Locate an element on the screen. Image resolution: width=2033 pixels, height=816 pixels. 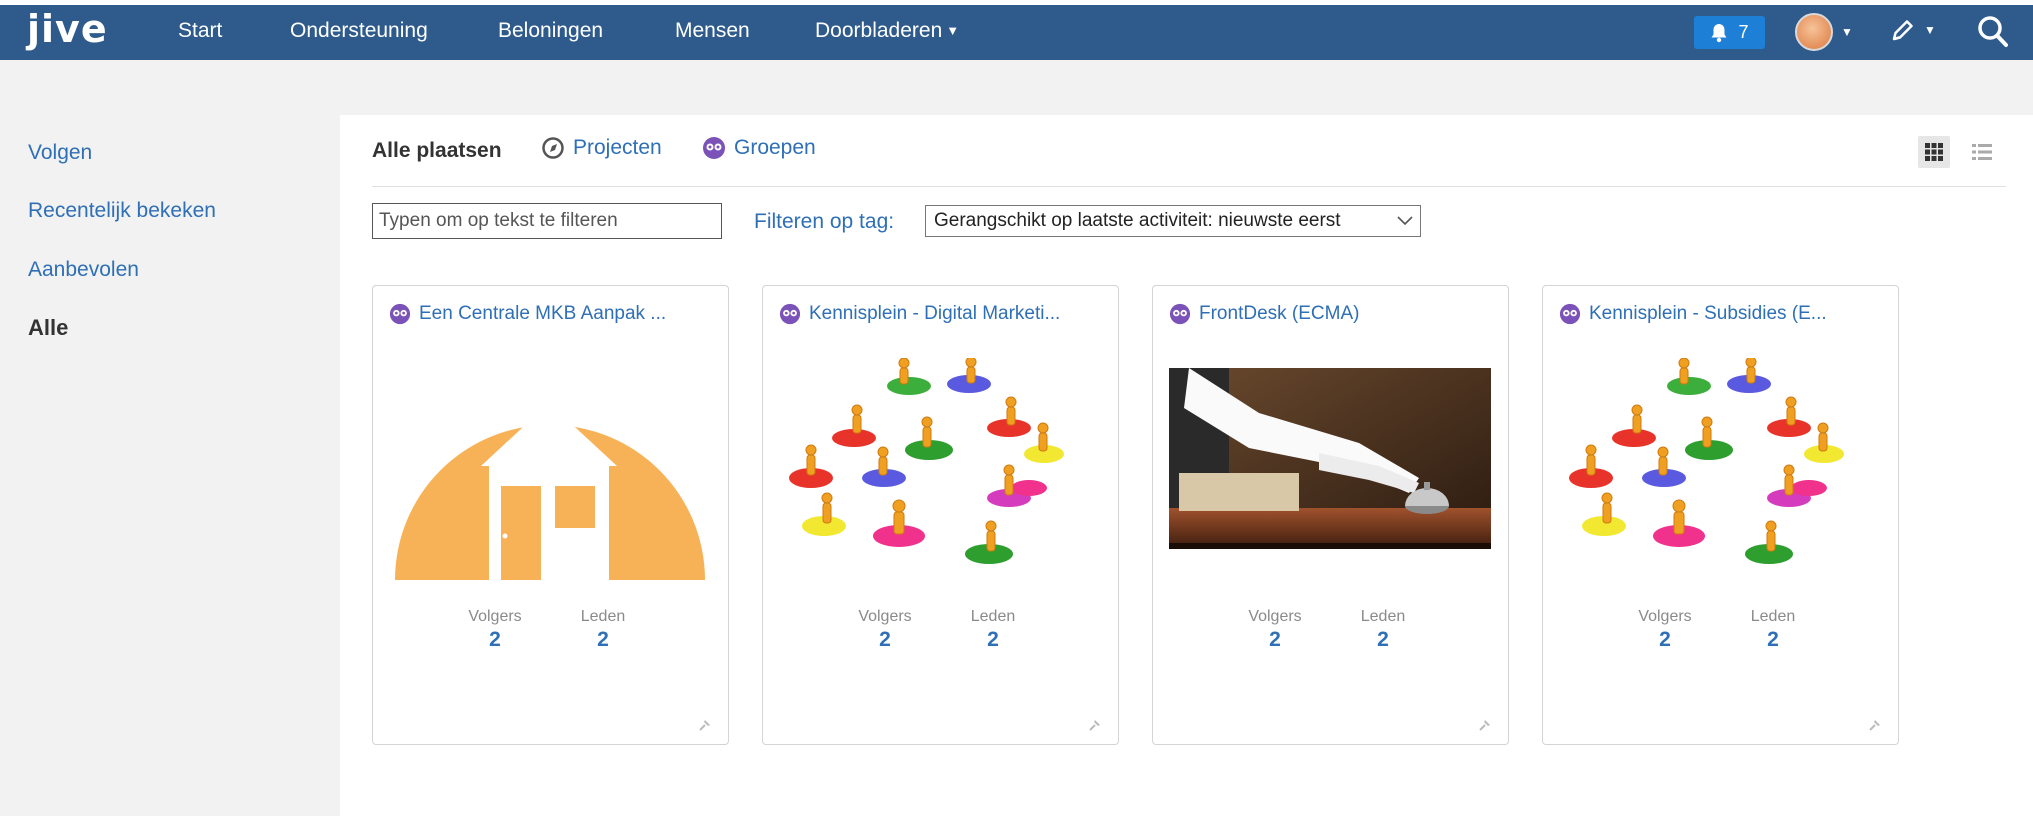
nav-mensen: Mensen is located at coordinates (712, 31).